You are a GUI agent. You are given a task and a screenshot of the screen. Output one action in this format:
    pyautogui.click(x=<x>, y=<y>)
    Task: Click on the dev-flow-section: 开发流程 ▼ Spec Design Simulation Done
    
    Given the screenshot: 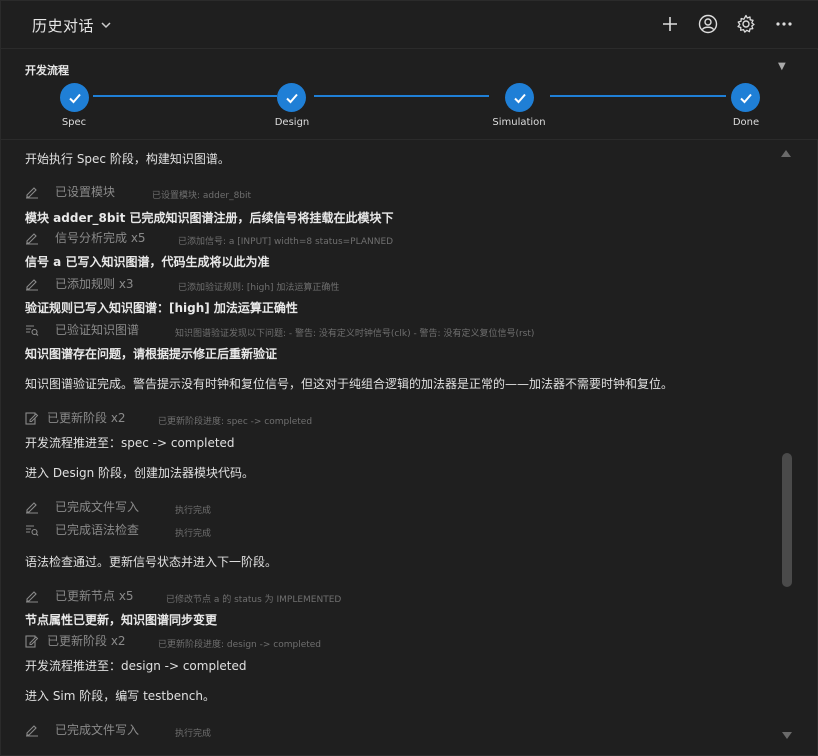 What is the action you would take?
    pyautogui.click(x=409, y=95)
    